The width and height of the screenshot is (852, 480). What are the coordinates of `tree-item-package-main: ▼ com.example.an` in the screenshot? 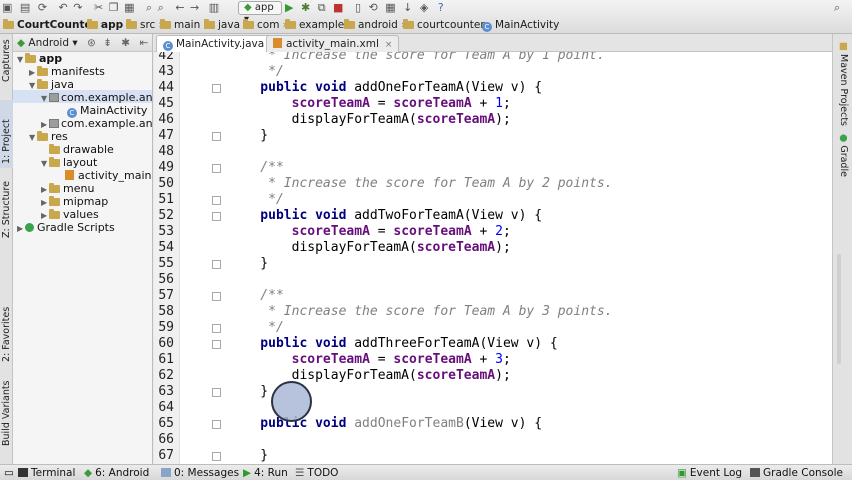 It's located at (96, 97).